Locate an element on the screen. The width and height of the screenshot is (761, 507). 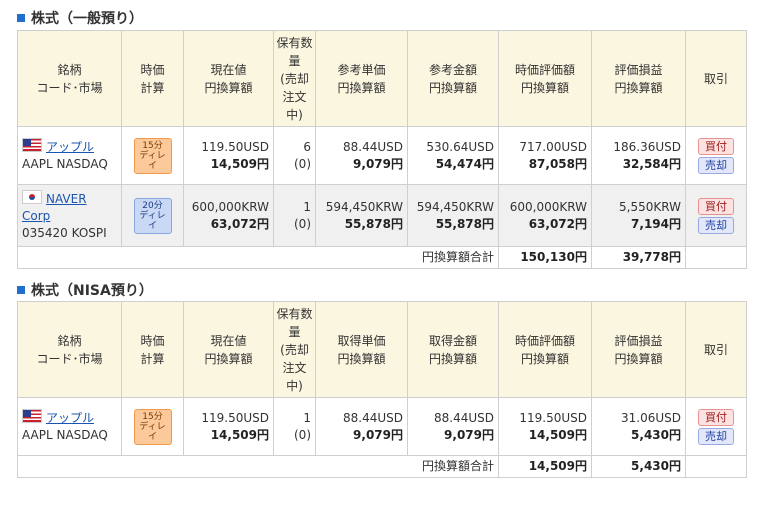
header-ref-unit: 参考単価 円換算額 is located at coordinates (361, 78).